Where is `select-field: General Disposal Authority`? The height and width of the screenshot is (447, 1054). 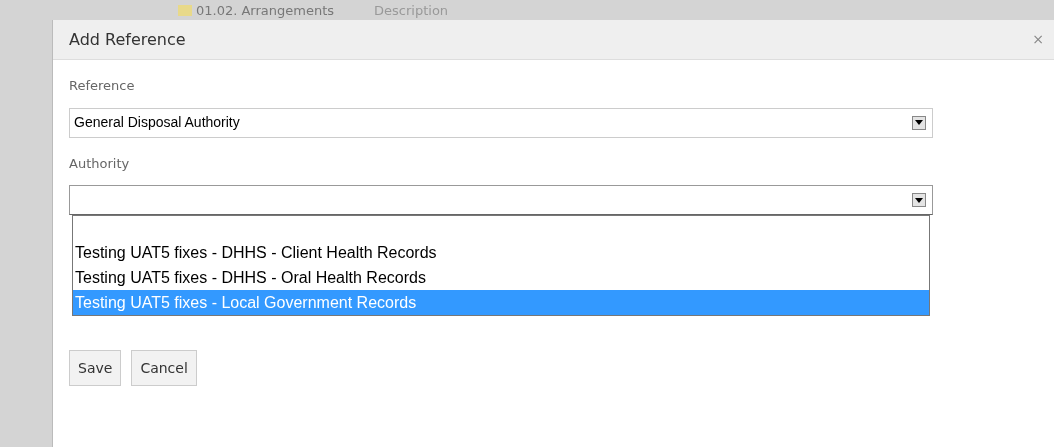
select-field: General Disposal Authority is located at coordinates (501, 122).